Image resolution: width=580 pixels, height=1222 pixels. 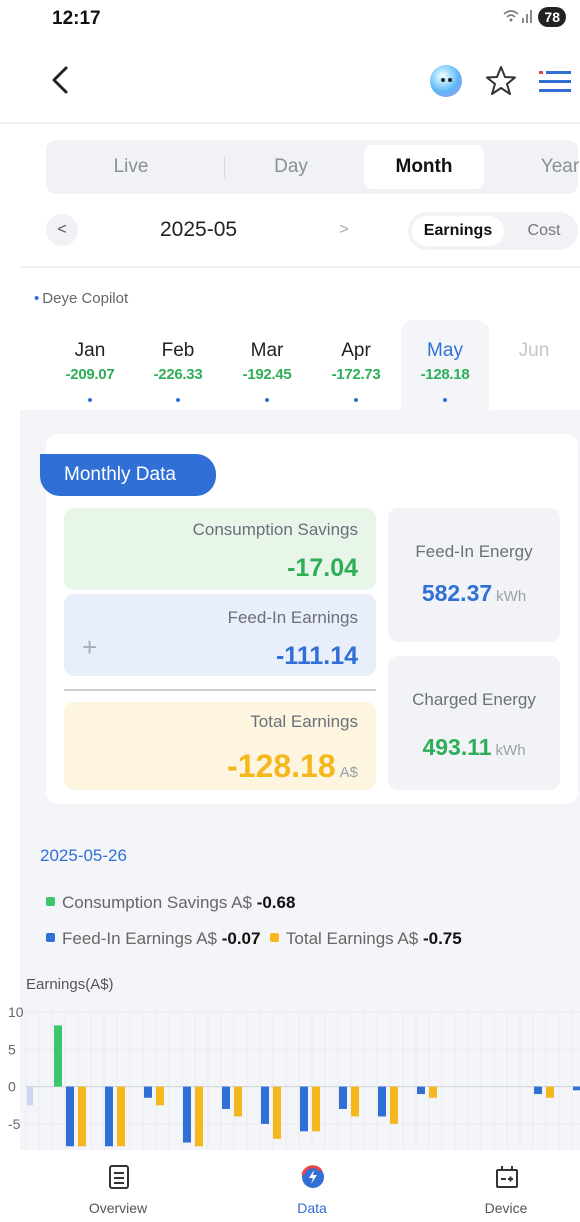 What do you see at coordinates (344, 230) in the screenshot?
I see `next-date-button: >` at bounding box center [344, 230].